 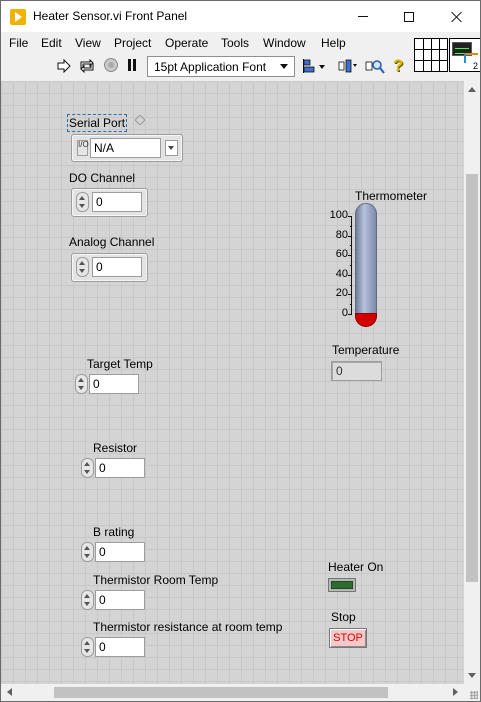 I want to click on analog-channel-label: Analog Channel, so click(x=112, y=242).